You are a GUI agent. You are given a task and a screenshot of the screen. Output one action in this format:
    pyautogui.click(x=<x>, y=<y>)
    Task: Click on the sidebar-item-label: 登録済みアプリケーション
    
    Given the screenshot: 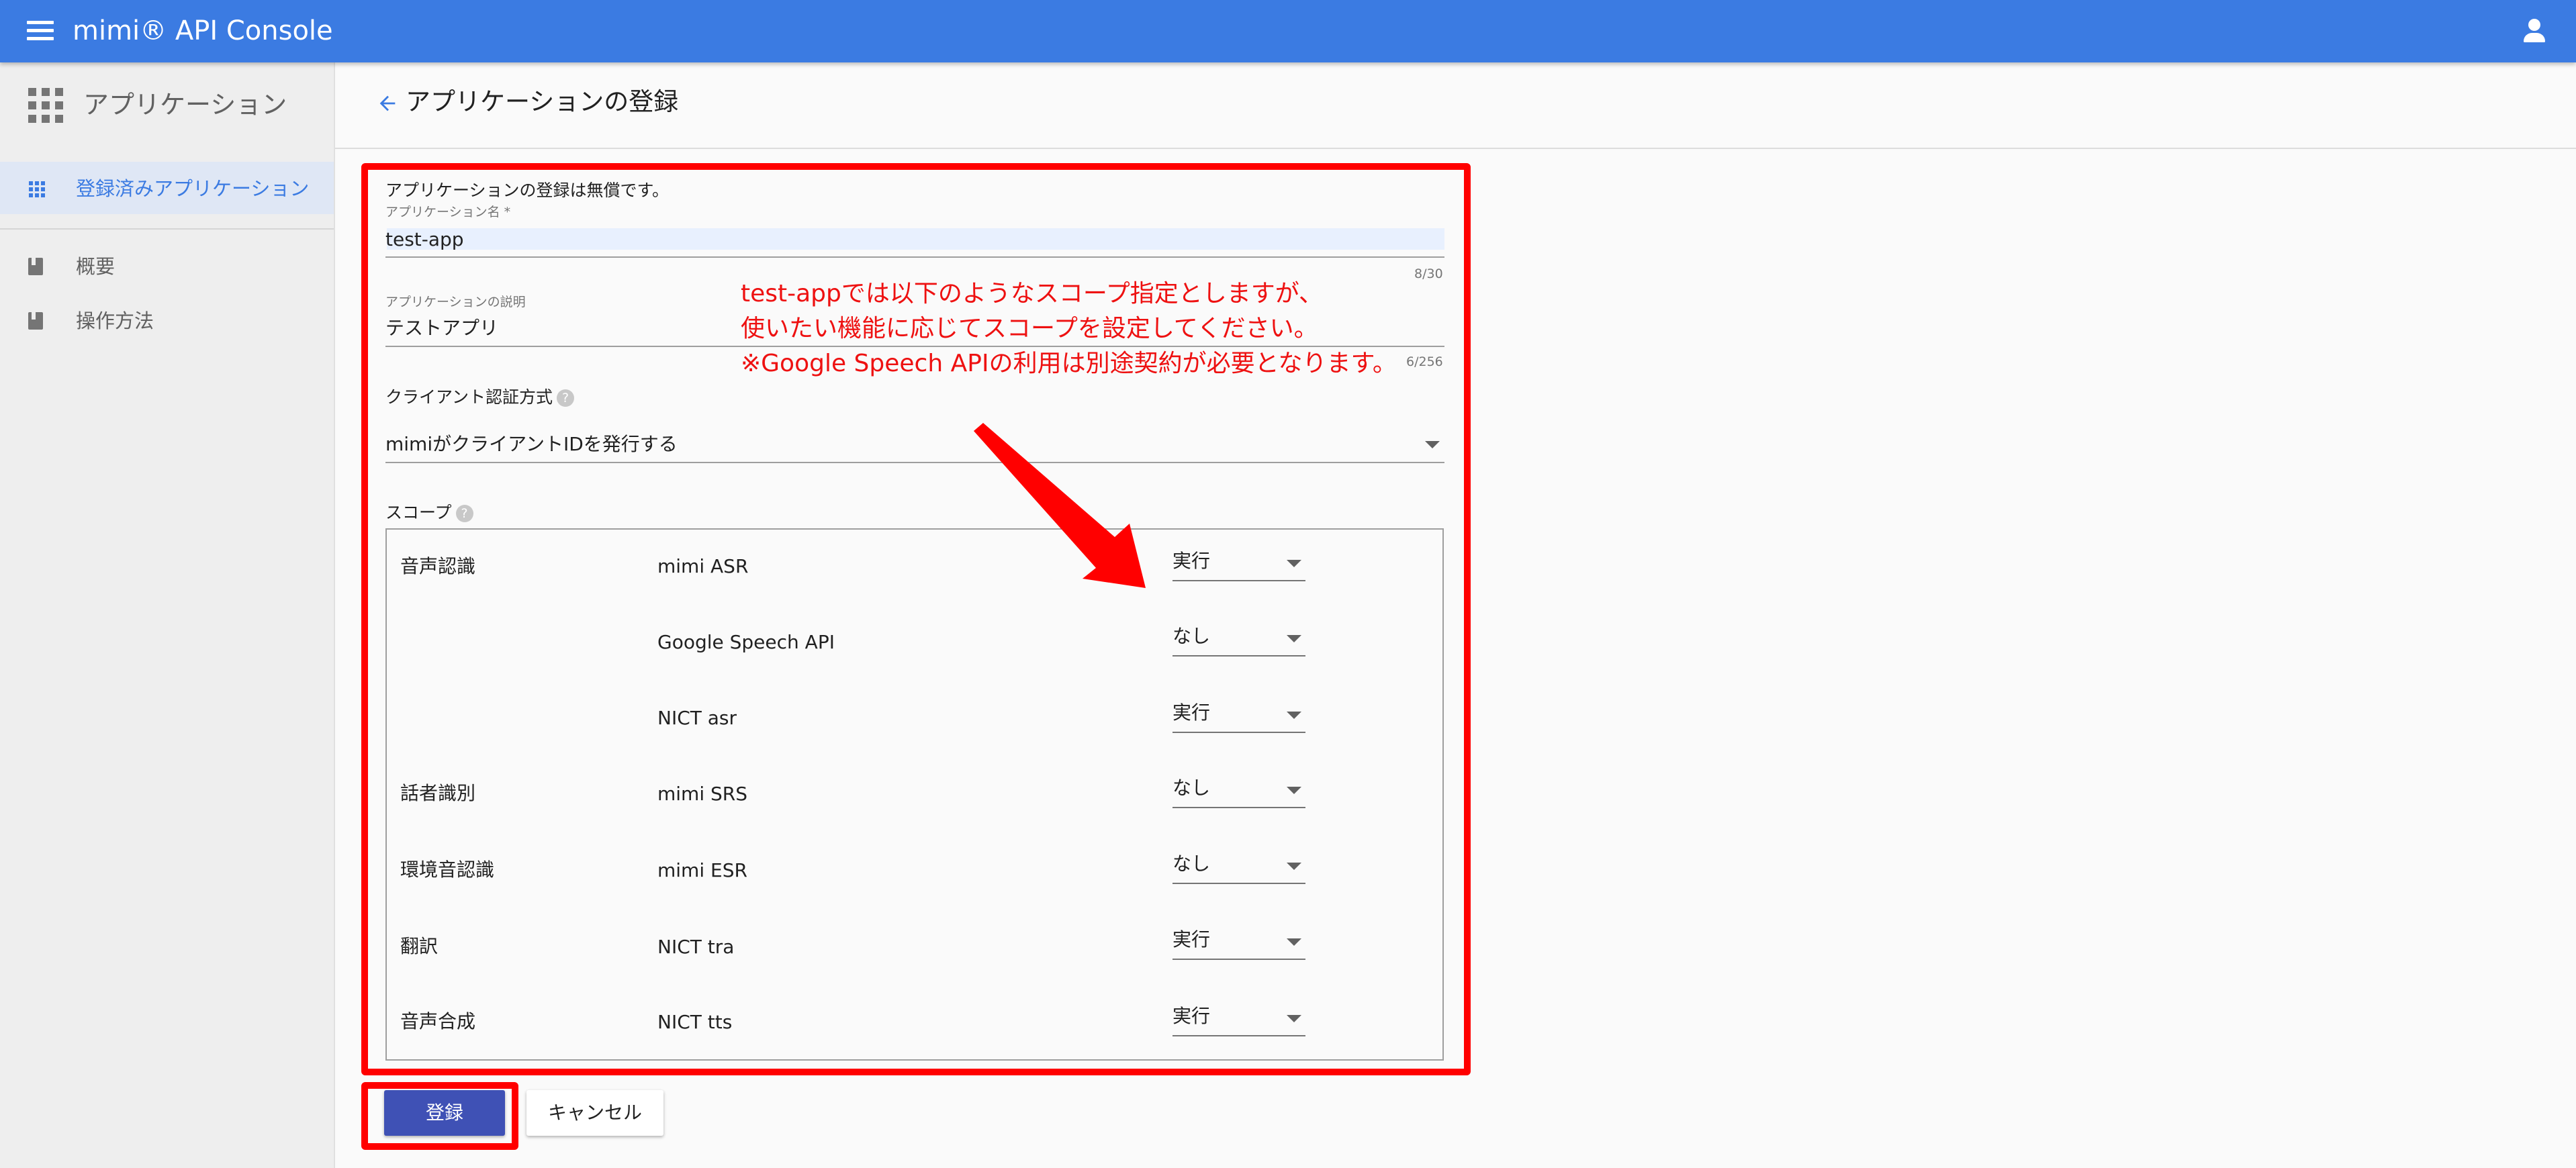 What is the action you would take?
    pyautogui.click(x=193, y=188)
    